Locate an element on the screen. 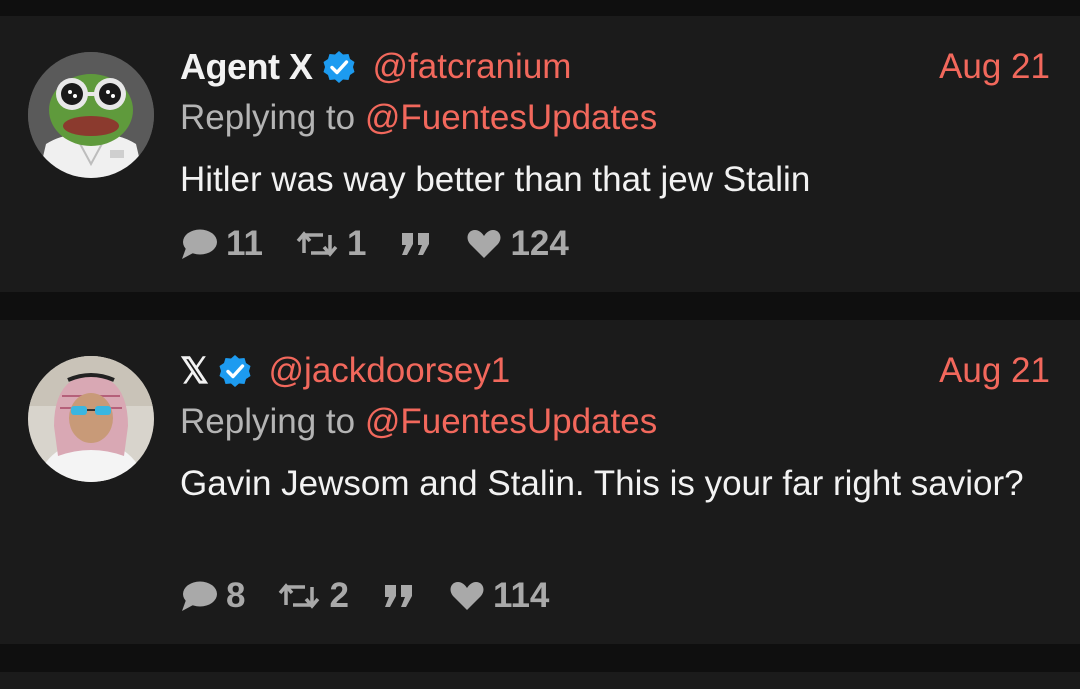  display-name: 𝕏 is located at coordinates (194, 371).